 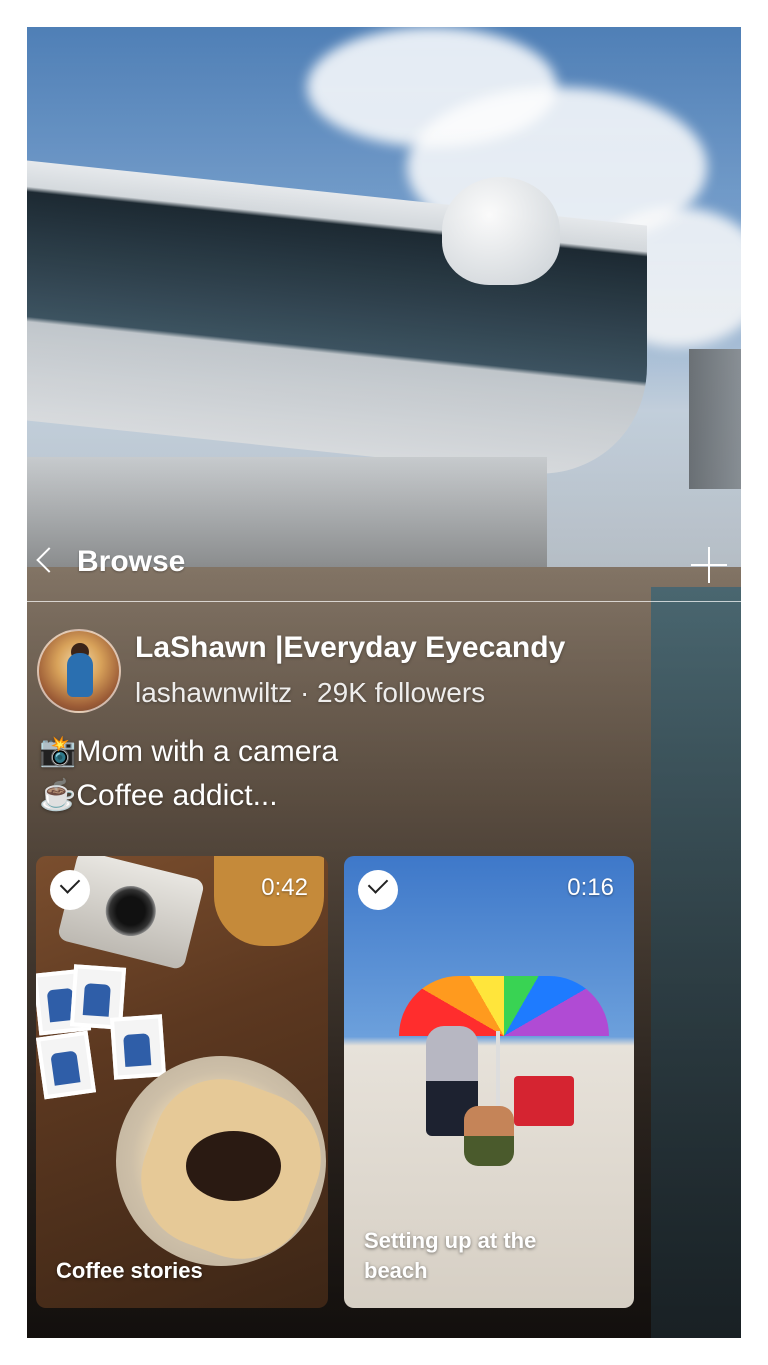 I want to click on bio-line: 📸Mom with a camera, so click(x=189, y=751).